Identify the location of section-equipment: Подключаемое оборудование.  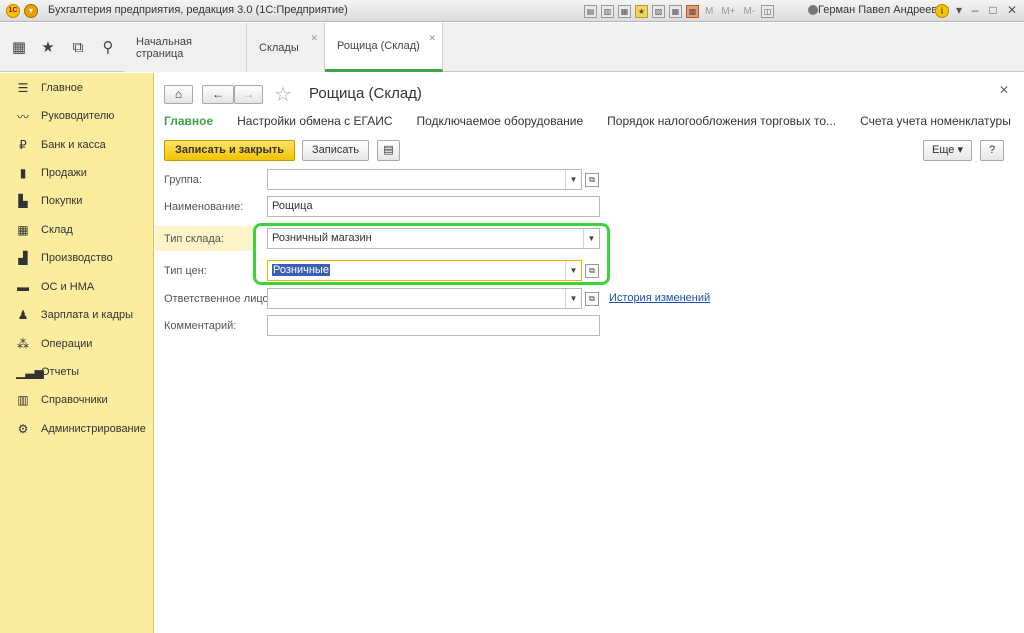
(499, 121).